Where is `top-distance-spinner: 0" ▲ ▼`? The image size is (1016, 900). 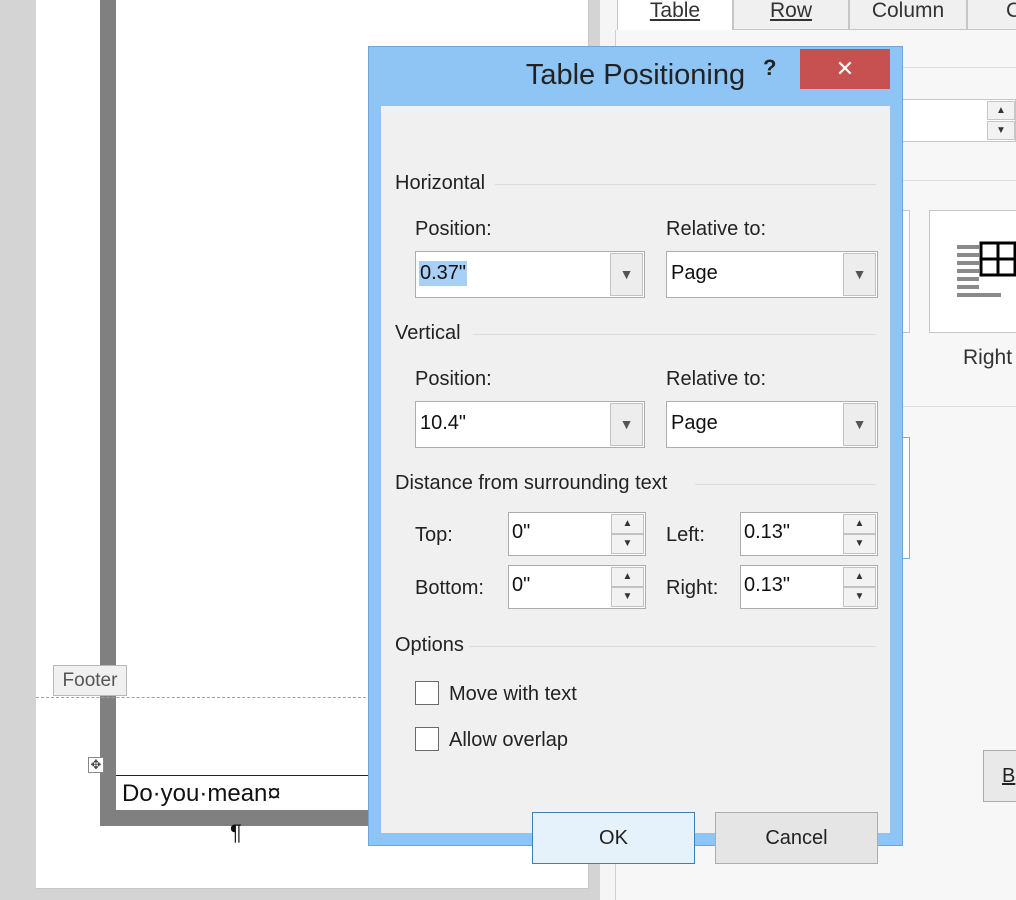 top-distance-spinner: 0" ▲ ▼ is located at coordinates (577, 534).